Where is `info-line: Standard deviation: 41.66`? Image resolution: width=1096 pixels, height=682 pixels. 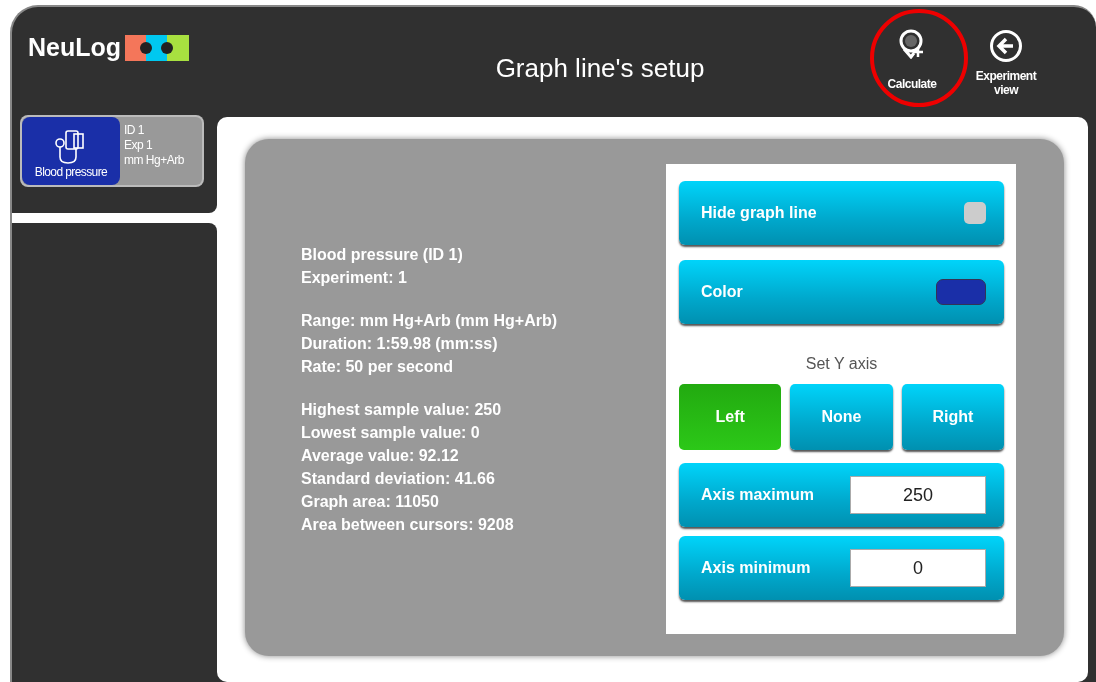 info-line: Standard deviation: 41.66 is located at coordinates (398, 478).